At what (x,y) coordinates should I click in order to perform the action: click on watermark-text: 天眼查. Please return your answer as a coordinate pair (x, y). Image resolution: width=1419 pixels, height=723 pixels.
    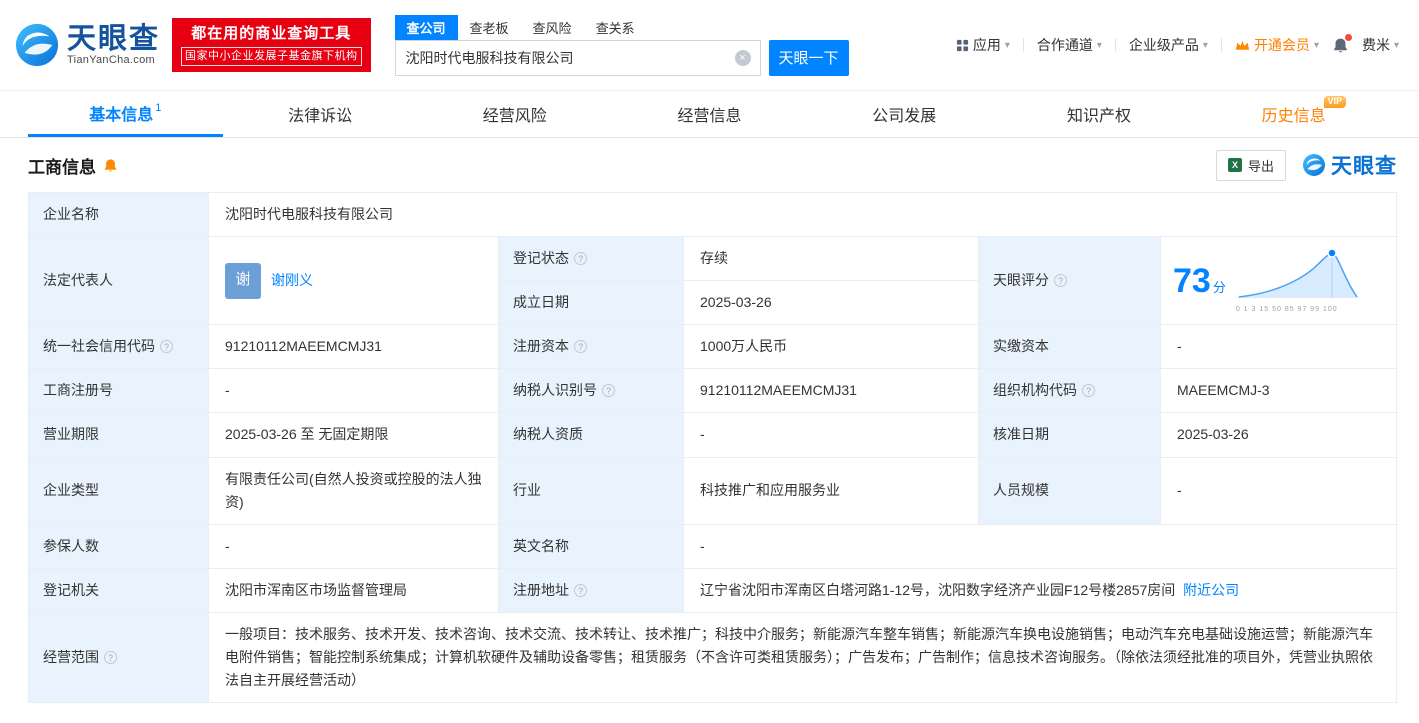
    Looking at the image, I should click on (1364, 166).